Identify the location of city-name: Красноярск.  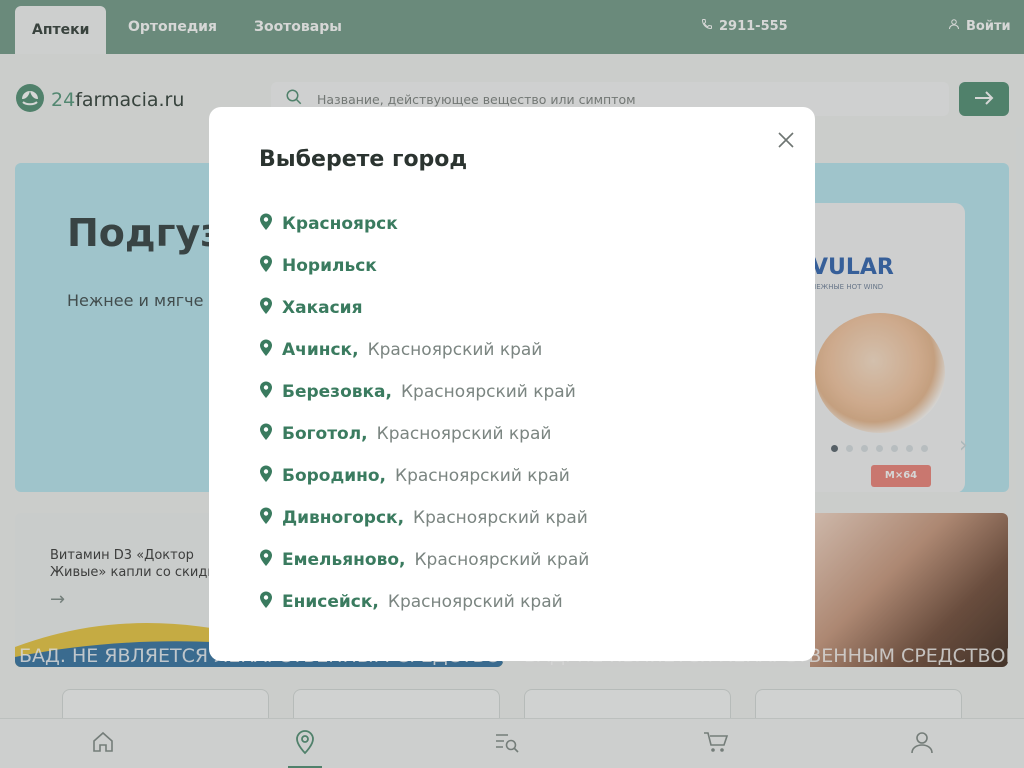
(340, 224).